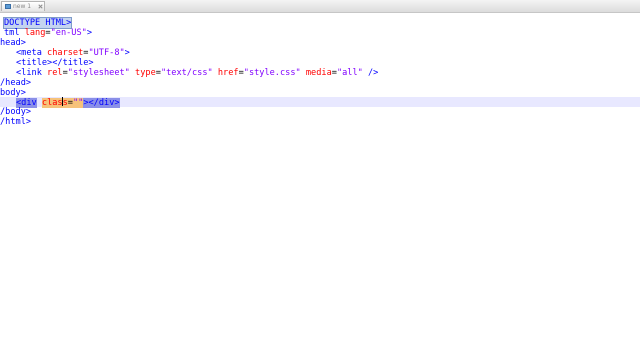  What do you see at coordinates (37, 23) in the screenshot?
I see `doctype-text: DOCTYPE HTML>` at bounding box center [37, 23].